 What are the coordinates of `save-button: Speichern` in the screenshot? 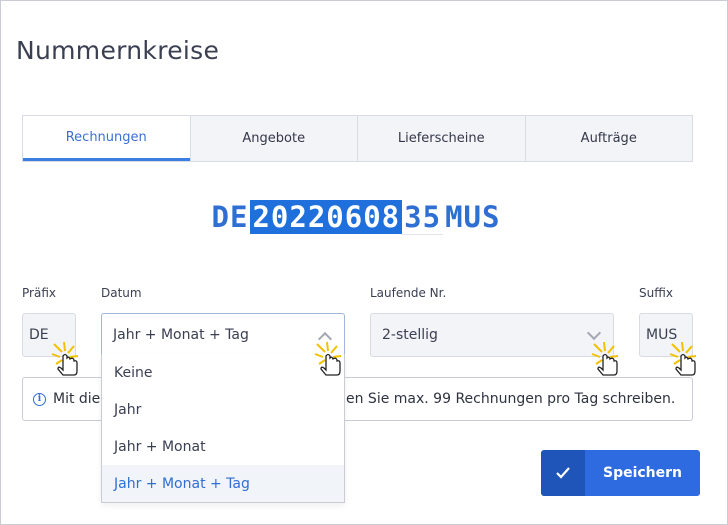 It's located at (620, 473).